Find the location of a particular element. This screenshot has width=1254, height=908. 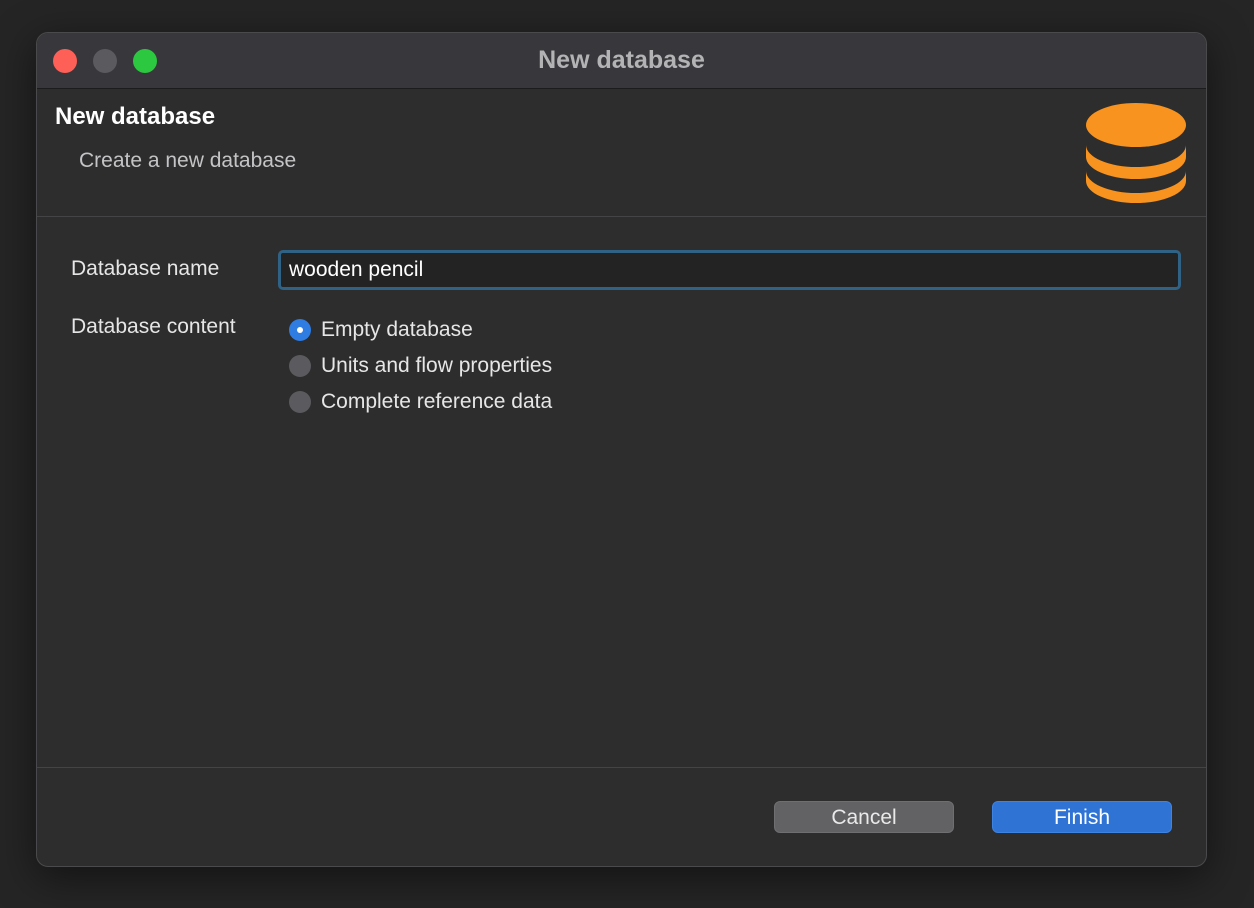

database-content-label: Database content is located at coordinates (153, 326).